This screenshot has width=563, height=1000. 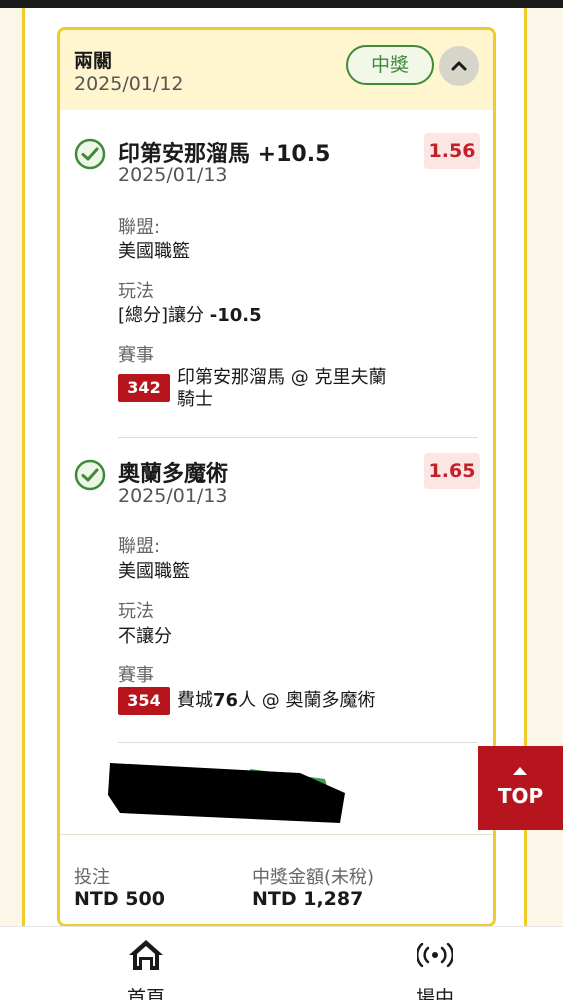 I want to click on summary-divider, so click(x=276, y=834).